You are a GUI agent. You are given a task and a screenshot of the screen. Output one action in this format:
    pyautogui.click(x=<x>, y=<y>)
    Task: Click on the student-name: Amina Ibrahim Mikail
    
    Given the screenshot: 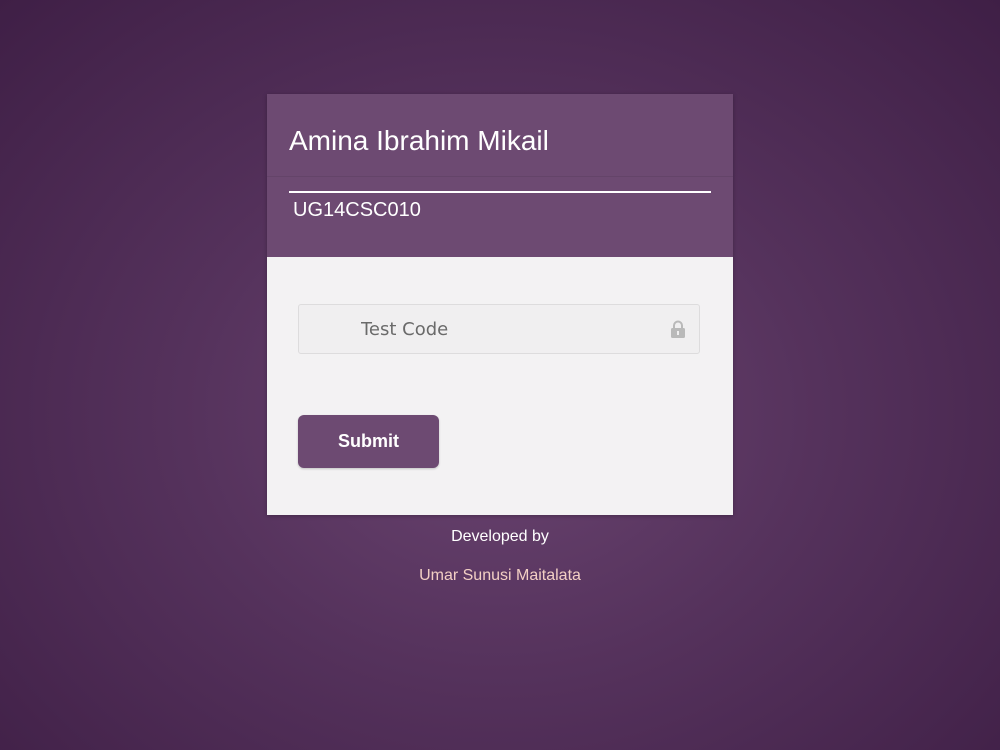 What is the action you would take?
    pyautogui.click(x=419, y=140)
    